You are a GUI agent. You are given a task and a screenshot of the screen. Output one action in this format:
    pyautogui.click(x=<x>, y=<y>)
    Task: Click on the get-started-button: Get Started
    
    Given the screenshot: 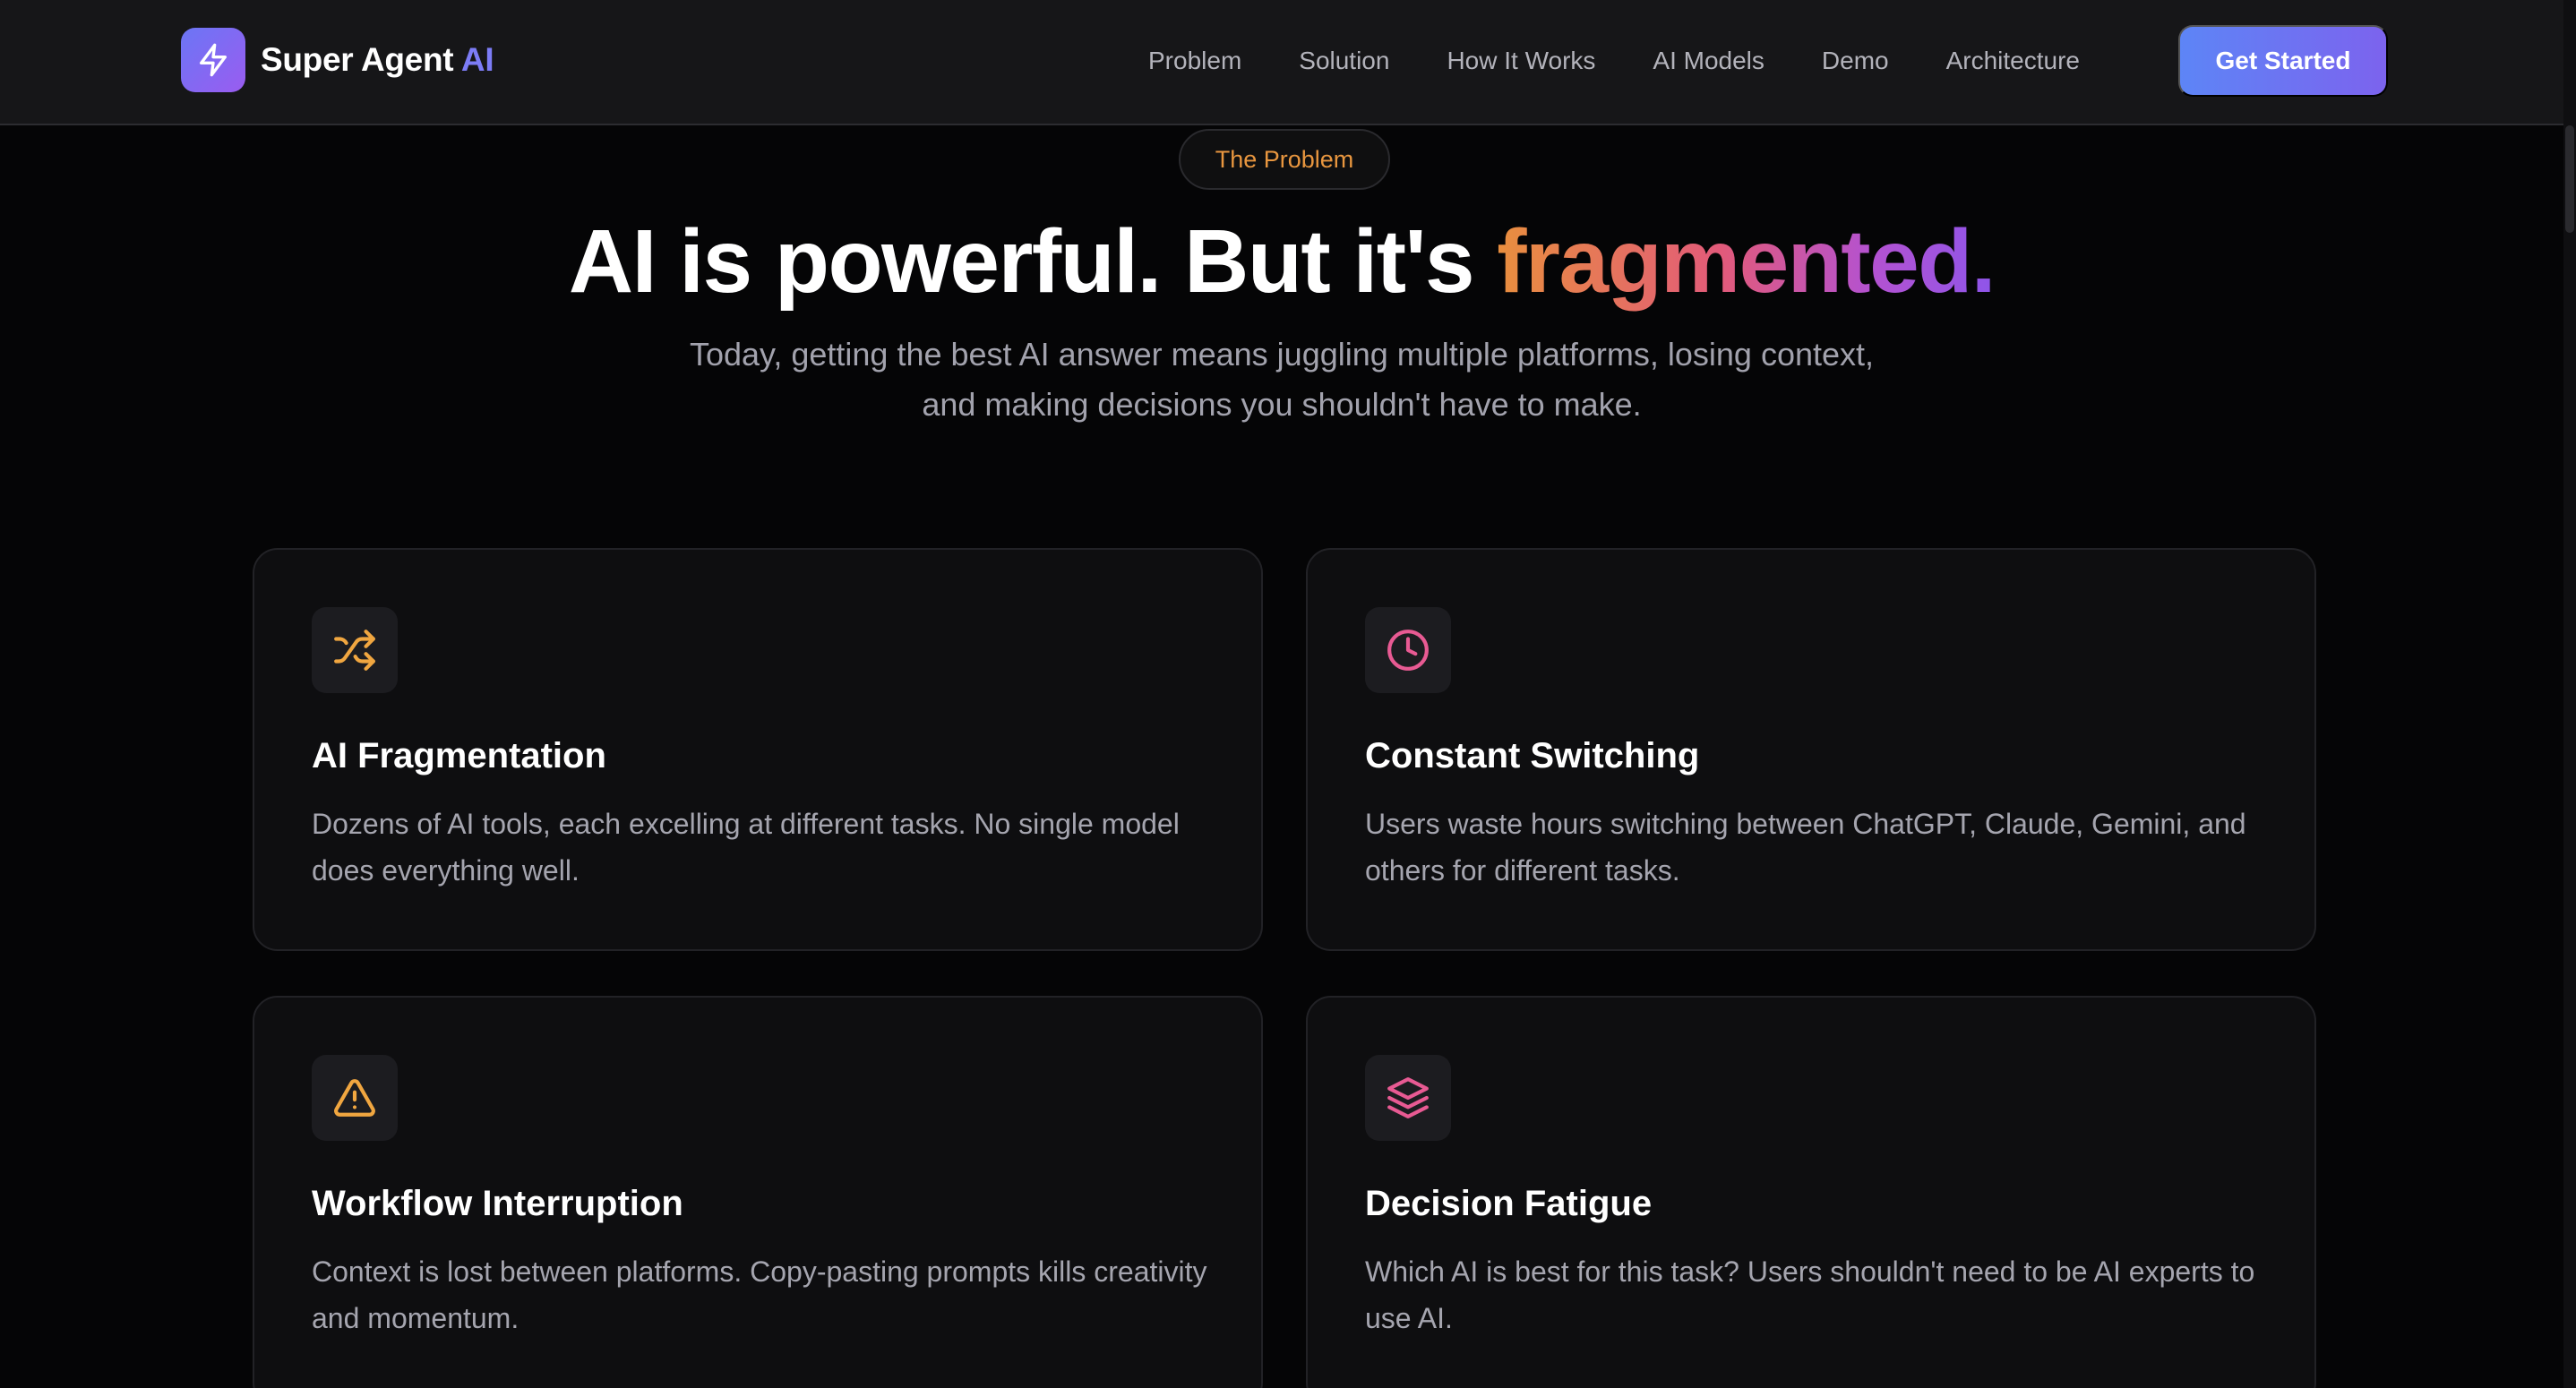 What is the action you would take?
    pyautogui.click(x=2283, y=61)
    